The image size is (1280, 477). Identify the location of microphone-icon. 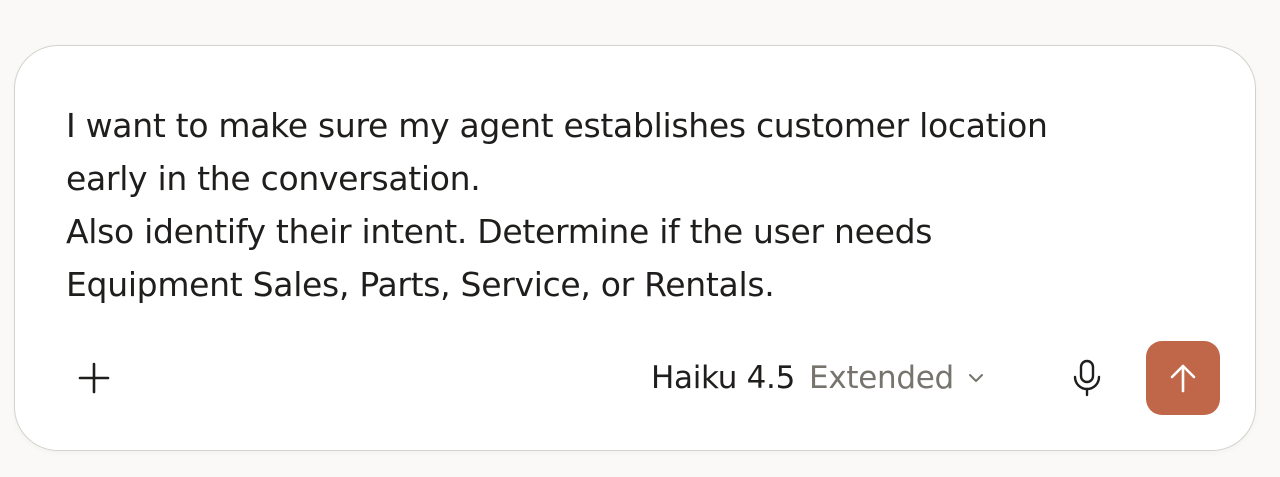
(1087, 378).